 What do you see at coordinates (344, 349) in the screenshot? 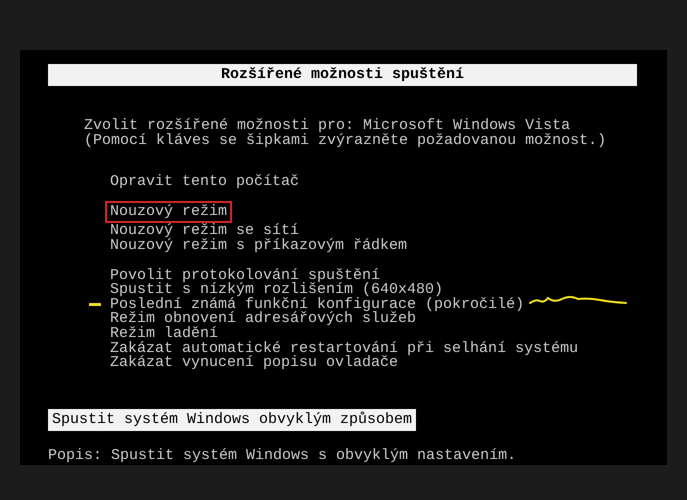
I see `boot-option: Zakázat automatické restartování při selhání systému` at bounding box center [344, 349].